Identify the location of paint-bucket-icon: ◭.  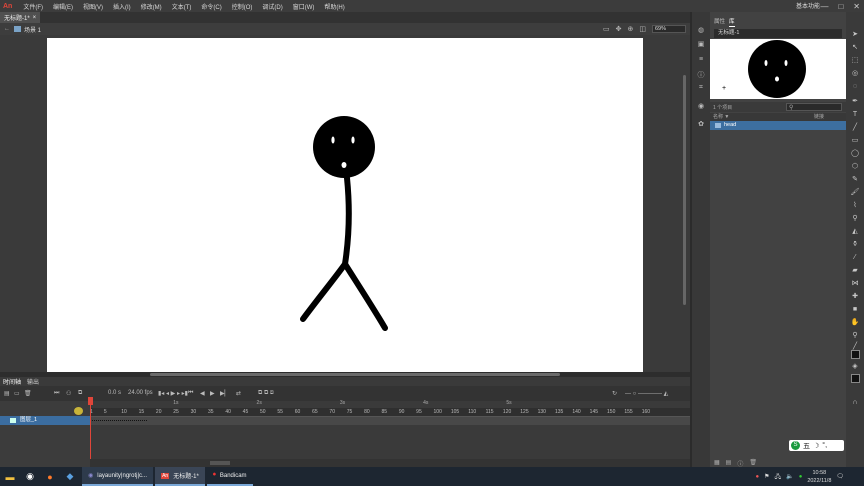
(855, 232).